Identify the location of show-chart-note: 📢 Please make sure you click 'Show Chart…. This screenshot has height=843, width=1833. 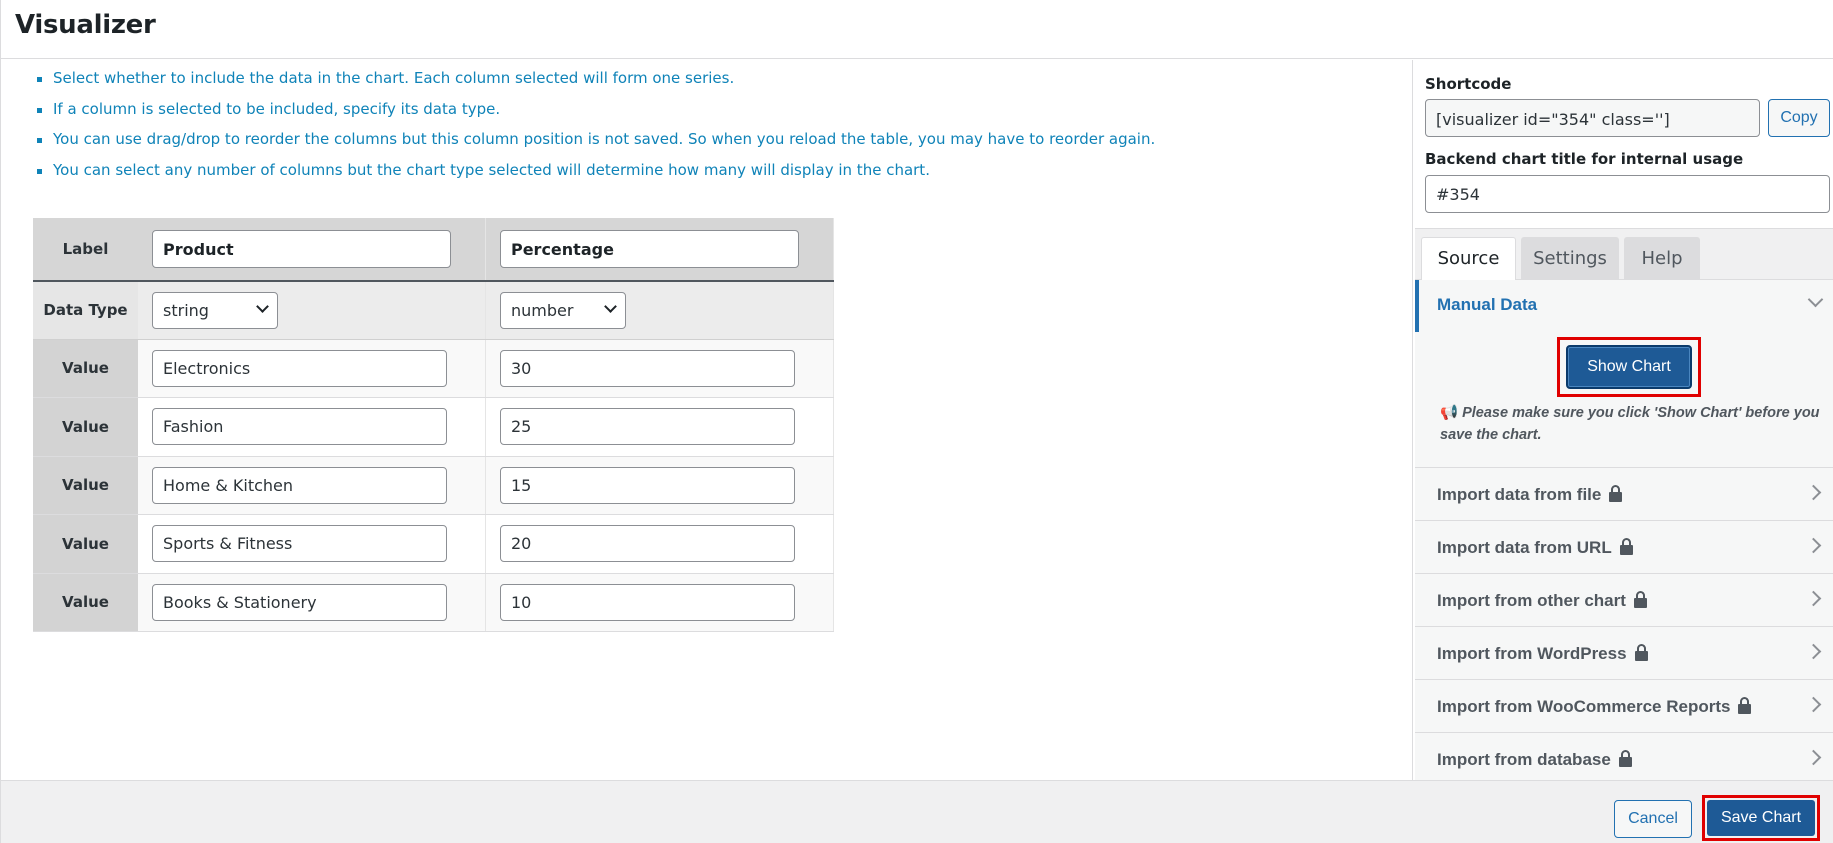
(1630, 424).